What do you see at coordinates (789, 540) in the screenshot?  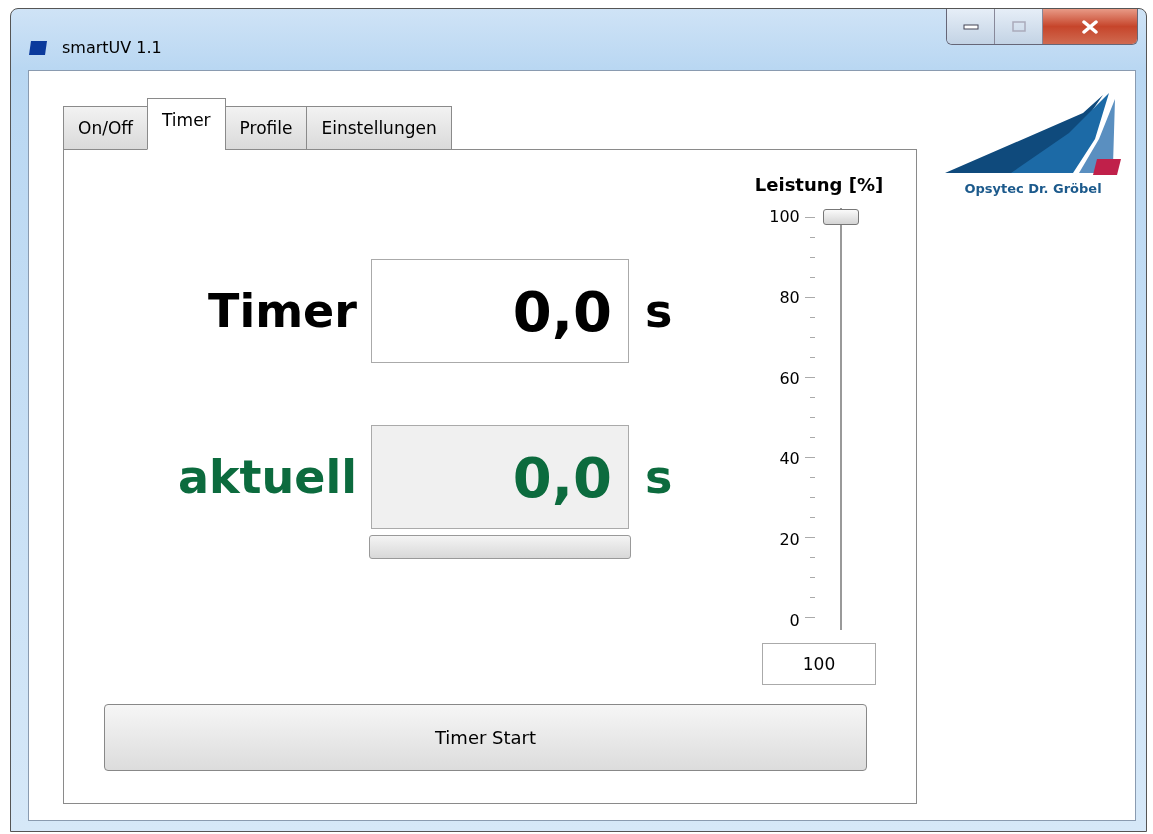 I see `tick-label: 20` at bounding box center [789, 540].